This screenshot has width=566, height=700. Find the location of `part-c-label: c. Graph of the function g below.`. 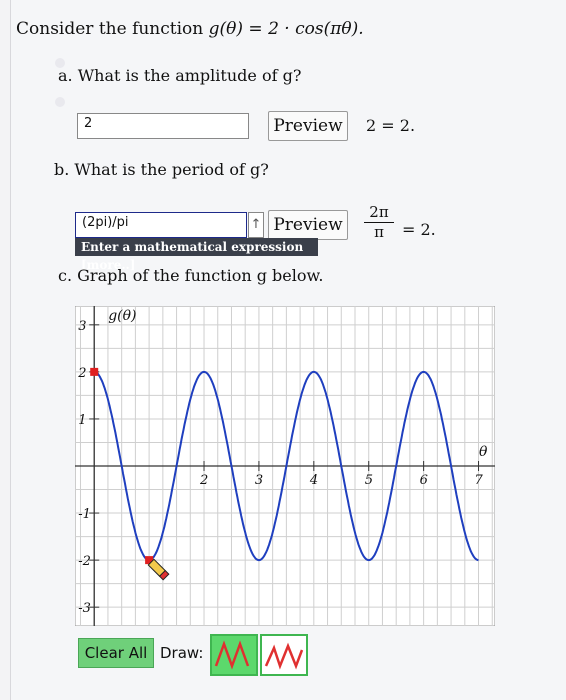

part-c-label: c. Graph of the function g below. is located at coordinates (191, 275).